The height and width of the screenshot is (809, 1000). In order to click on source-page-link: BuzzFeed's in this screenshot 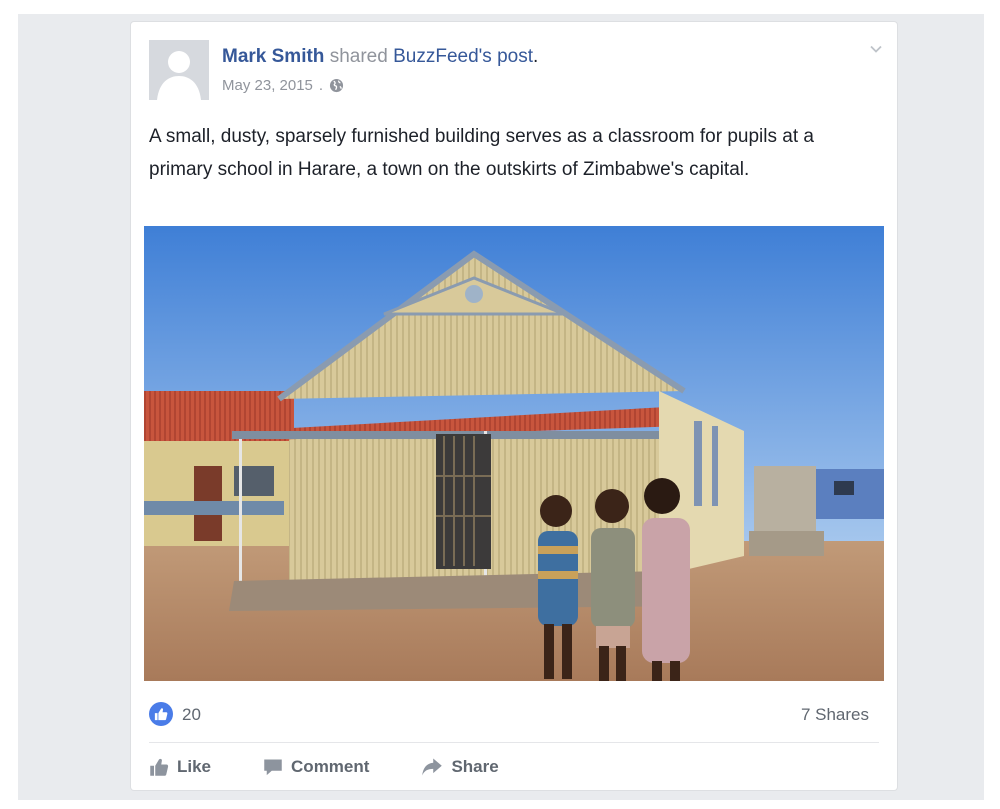, I will do `click(442, 56)`.